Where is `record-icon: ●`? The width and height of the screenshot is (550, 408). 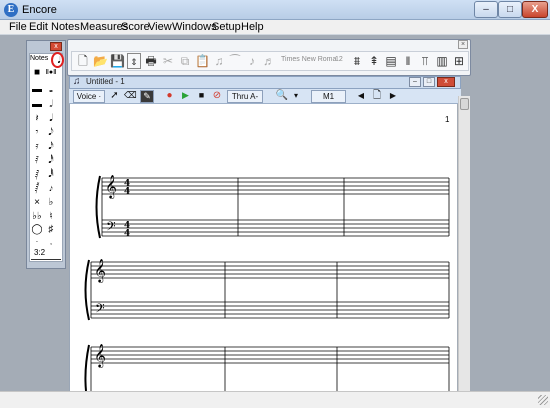 record-icon: ● is located at coordinates (169, 96).